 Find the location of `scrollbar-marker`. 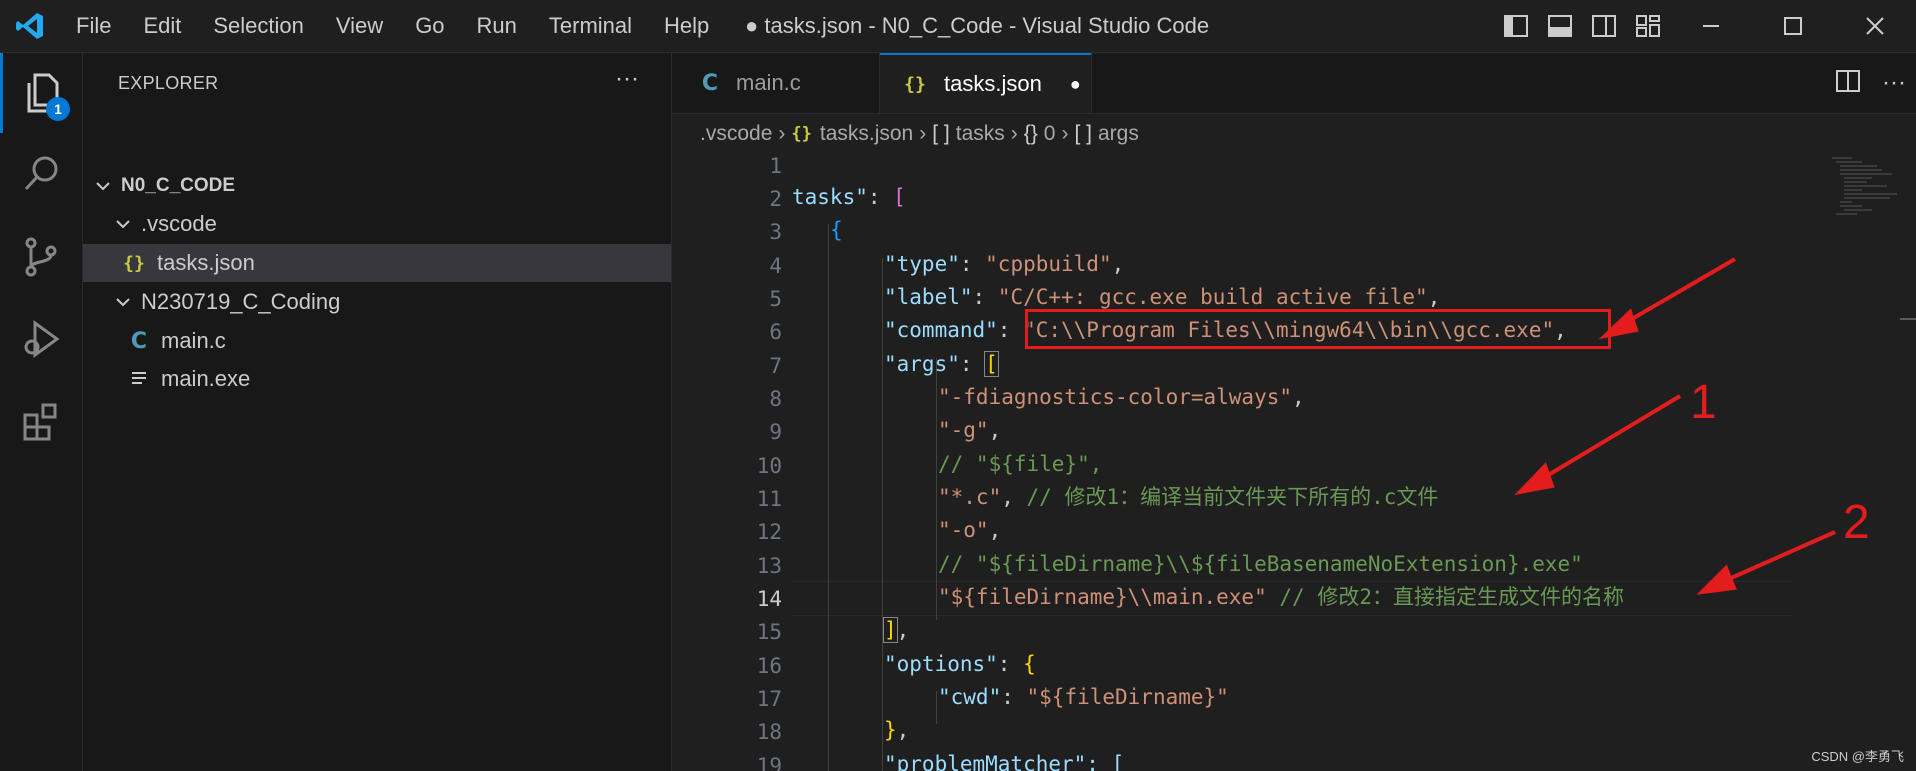

scrollbar-marker is located at coordinates (1908, 319).